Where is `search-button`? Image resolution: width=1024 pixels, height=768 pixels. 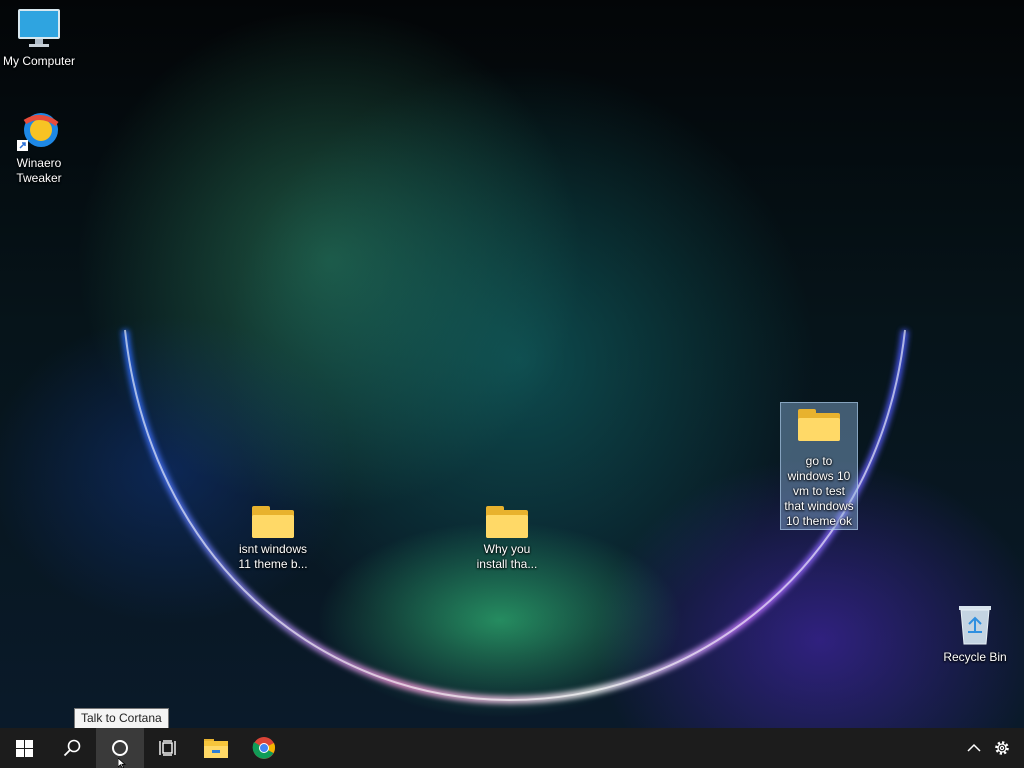 search-button is located at coordinates (72, 748).